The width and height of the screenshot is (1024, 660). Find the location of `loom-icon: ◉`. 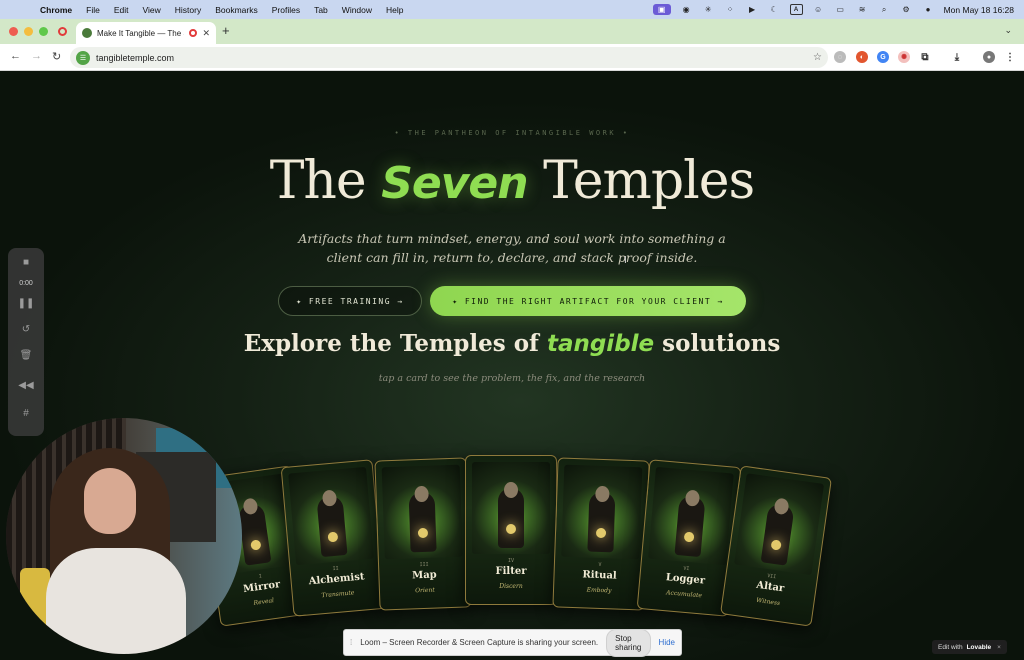

loom-icon: ◉ is located at coordinates (686, 9).